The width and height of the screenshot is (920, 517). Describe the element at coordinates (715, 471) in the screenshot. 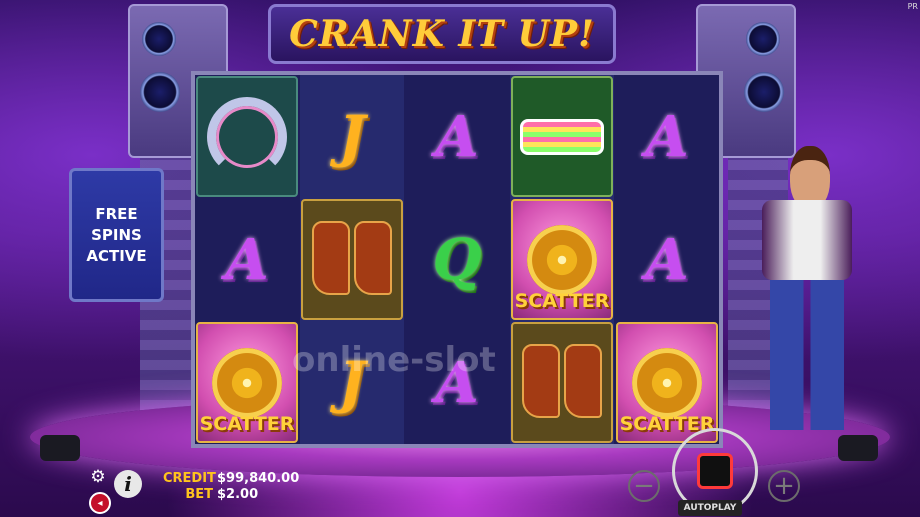

I see `stop-icon` at that location.